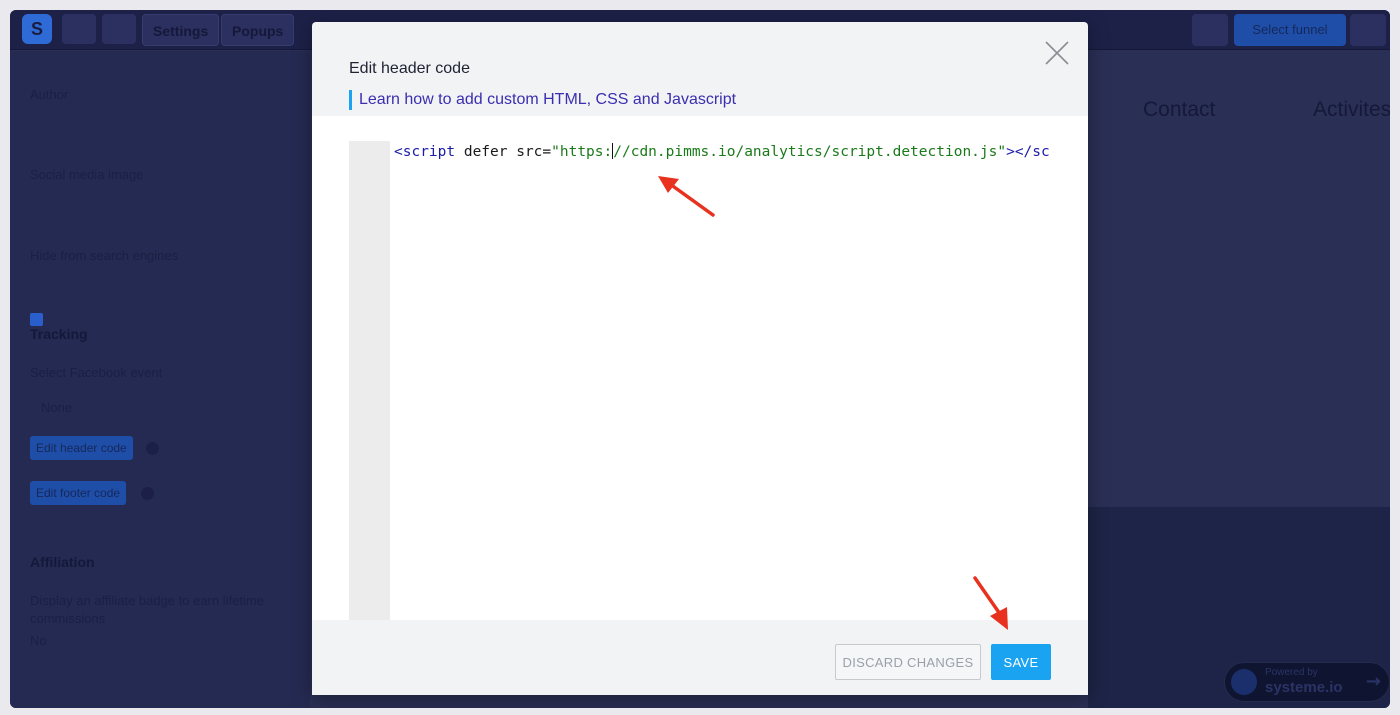 This screenshot has height=715, width=1400. Describe the element at coordinates (38, 640) in the screenshot. I see `affiliate-badge-value: No` at that location.